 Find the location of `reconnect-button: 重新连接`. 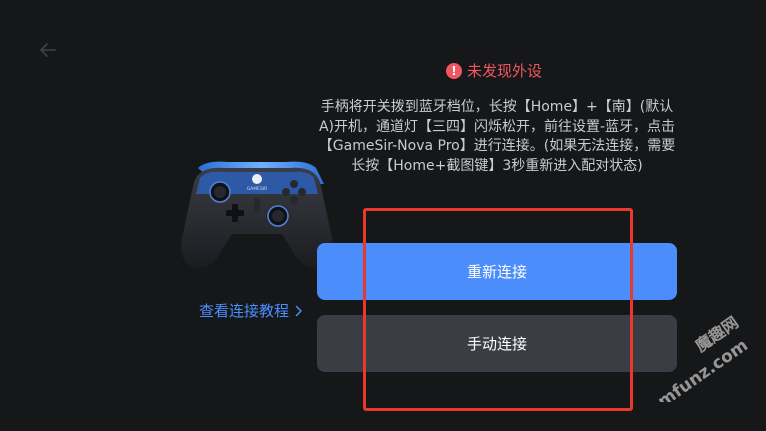

reconnect-button: 重新连接 is located at coordinates (497, 271).